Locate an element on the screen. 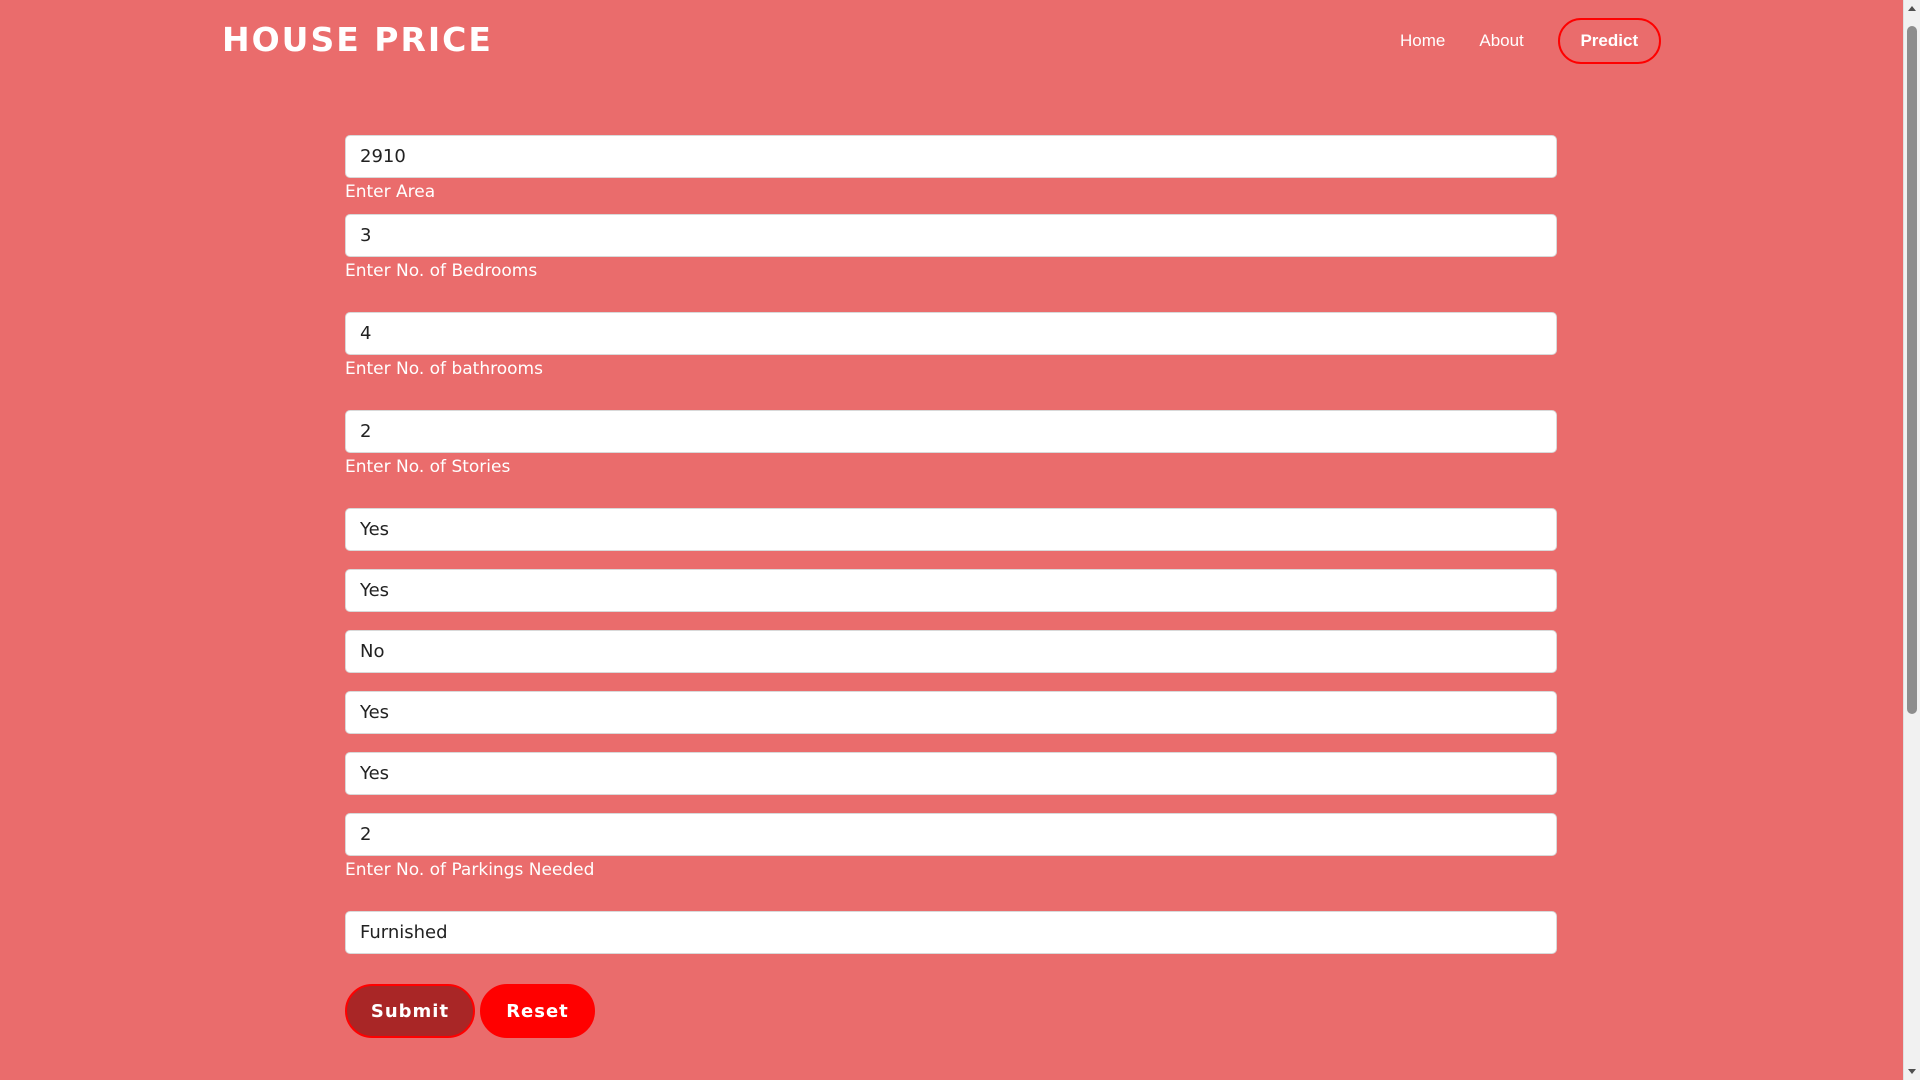 Image resolution: width=1920 pixels, height=1080 pixels. stories-label: Enter No. of Stories is located at coordinates (428, 467).